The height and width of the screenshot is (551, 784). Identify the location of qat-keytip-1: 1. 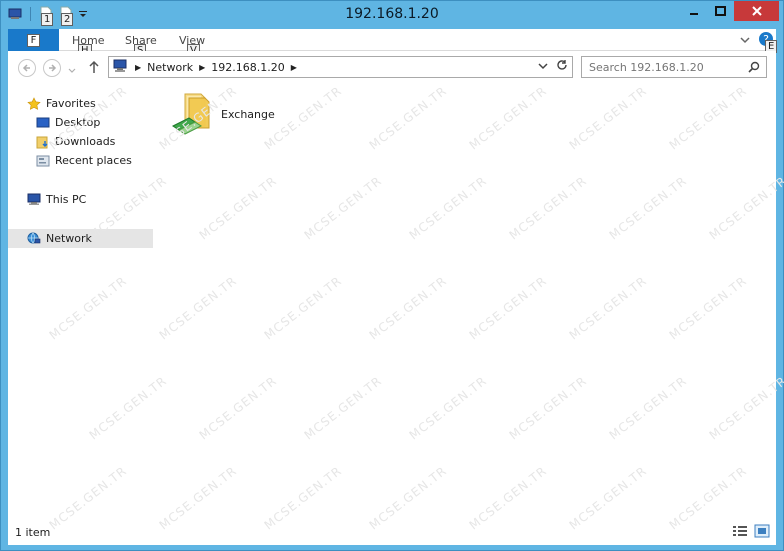
(47, 19).